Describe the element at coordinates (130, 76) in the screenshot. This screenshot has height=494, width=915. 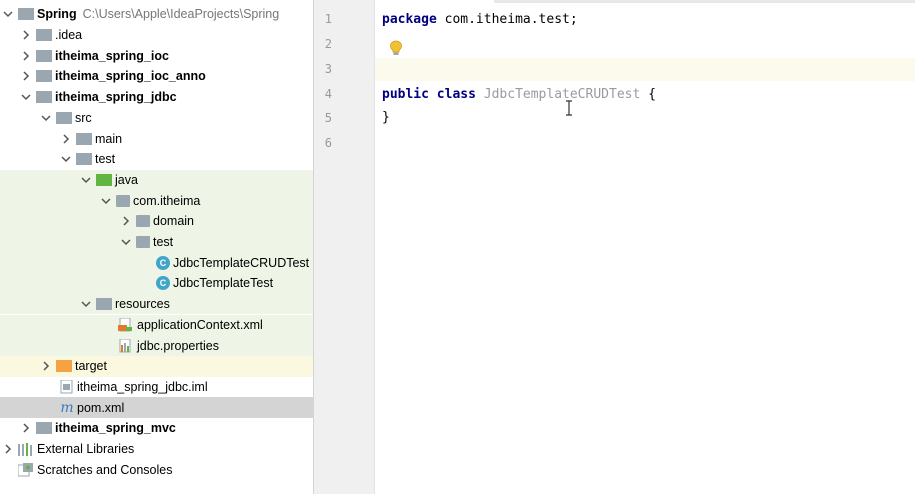
I see `tree-node-label: itheima_spring_ioc_anno` at that location.